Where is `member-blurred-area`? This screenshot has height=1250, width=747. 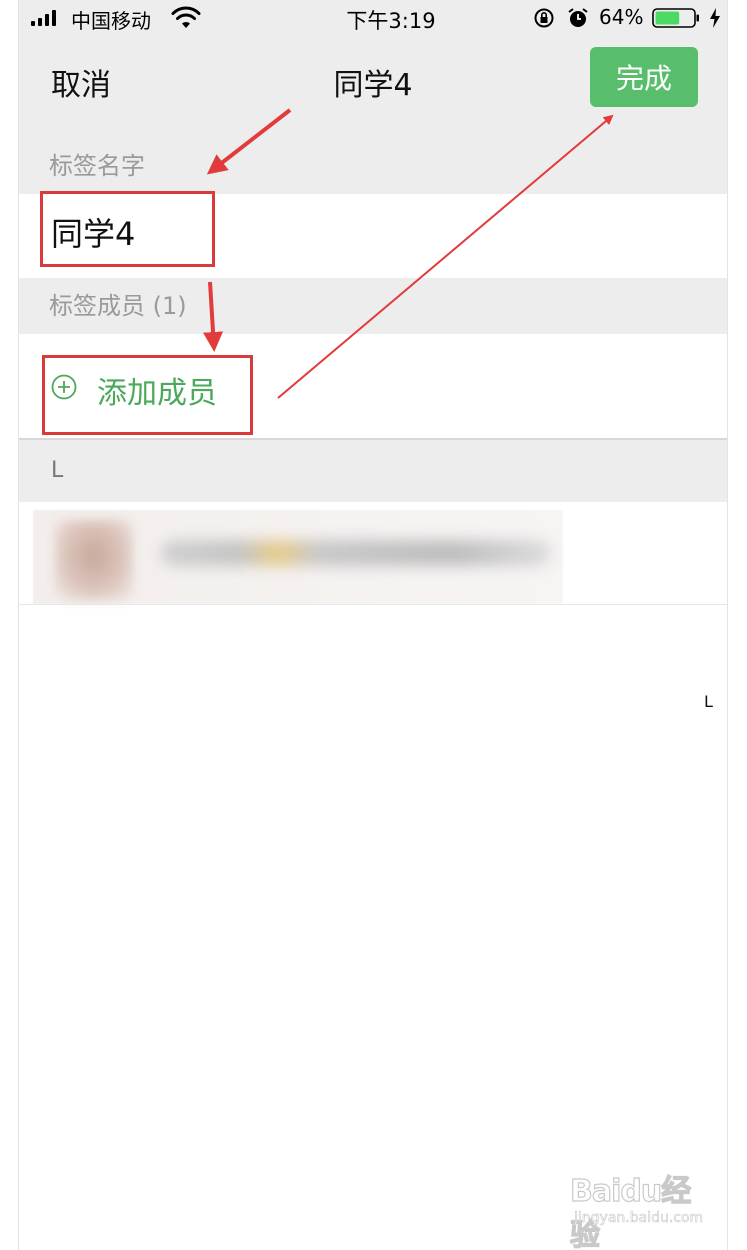
member-blurred-area is located at coordinates (298, 557).